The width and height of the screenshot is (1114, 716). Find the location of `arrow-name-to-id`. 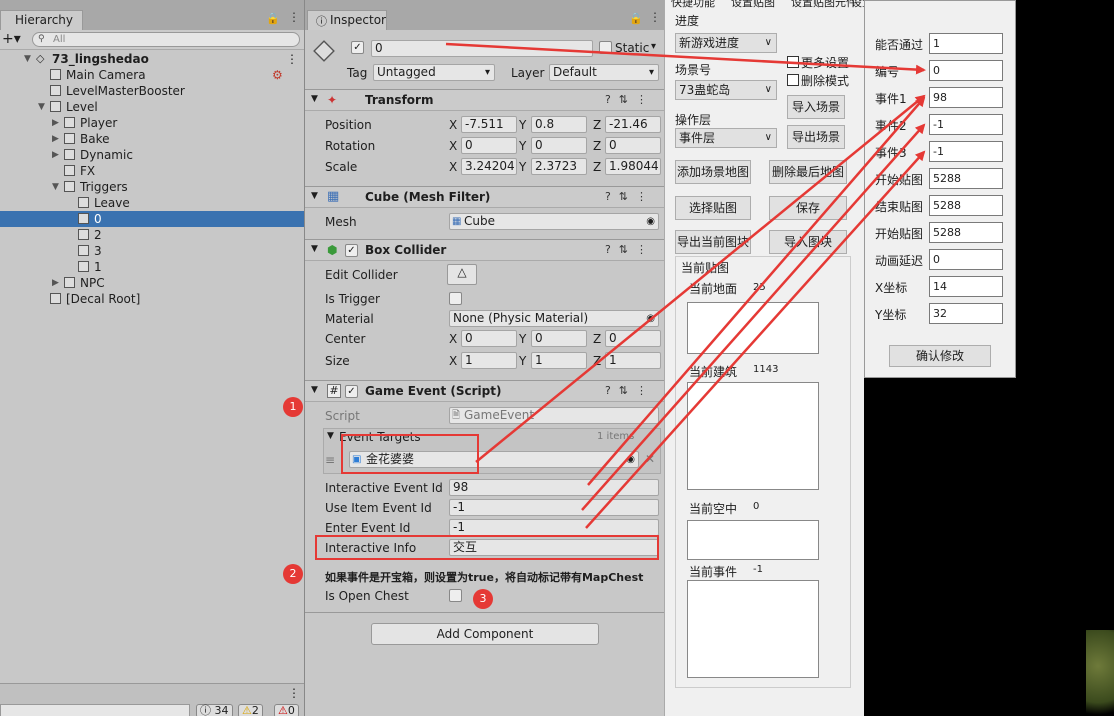

arrow-name-to-id is located at coordinates (685, 58).